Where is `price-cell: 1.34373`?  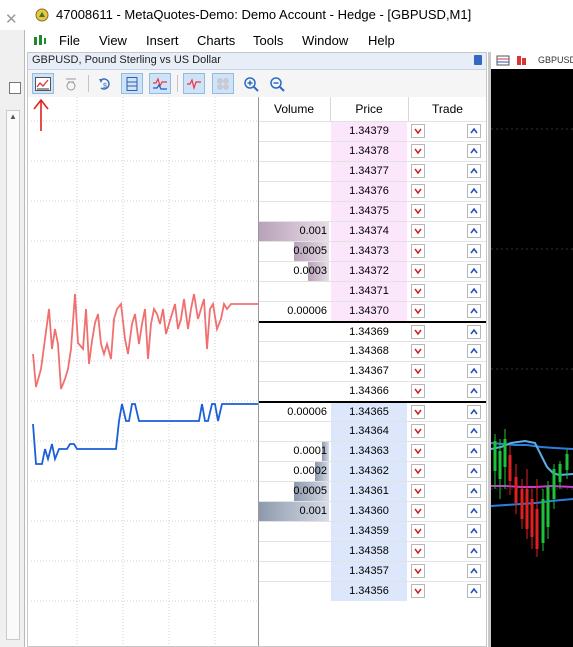 price-cell: 1.34373 is located at coordinates (369, 251).